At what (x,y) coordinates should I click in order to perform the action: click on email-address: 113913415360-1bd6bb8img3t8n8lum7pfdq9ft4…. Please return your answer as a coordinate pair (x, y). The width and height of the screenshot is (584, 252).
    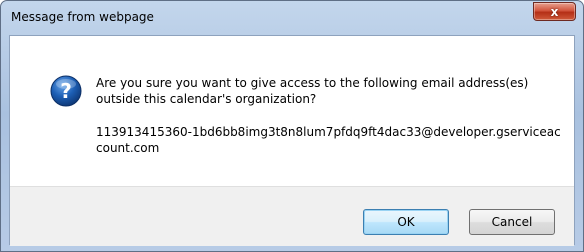
    Looking at the image, I should click on (328, 140).